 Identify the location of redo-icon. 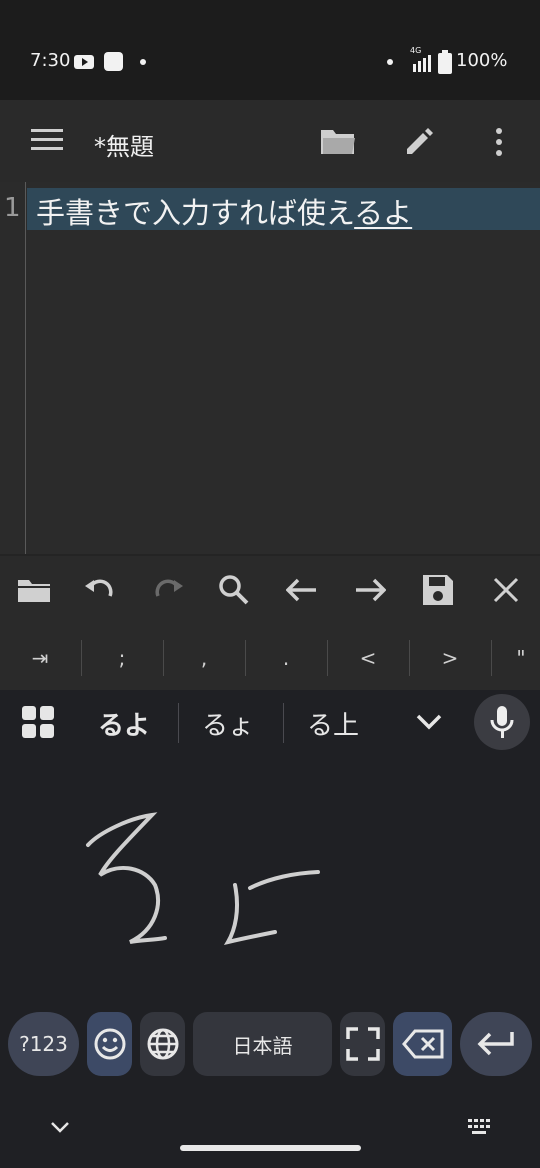
(169, 588).